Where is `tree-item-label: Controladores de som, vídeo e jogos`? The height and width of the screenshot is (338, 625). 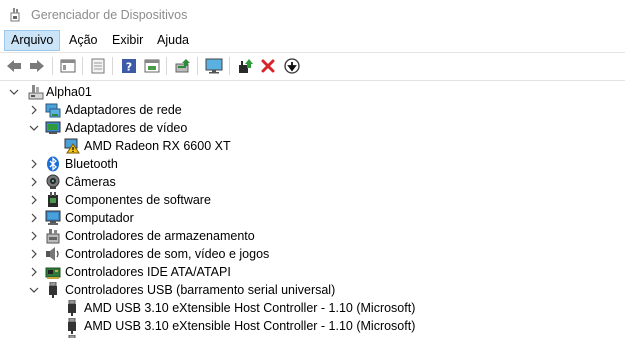
tree-item-label: Controladores de som, vídeo e jogos is located at coordinates (167, 254).